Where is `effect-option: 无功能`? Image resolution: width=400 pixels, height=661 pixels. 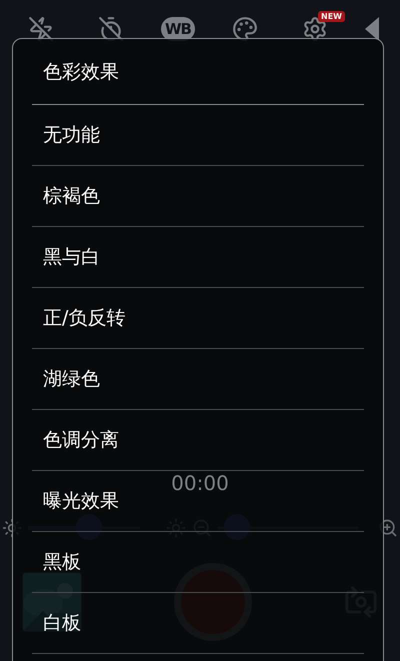 effect-option: 无功能 is located at coordinates (198, 135).